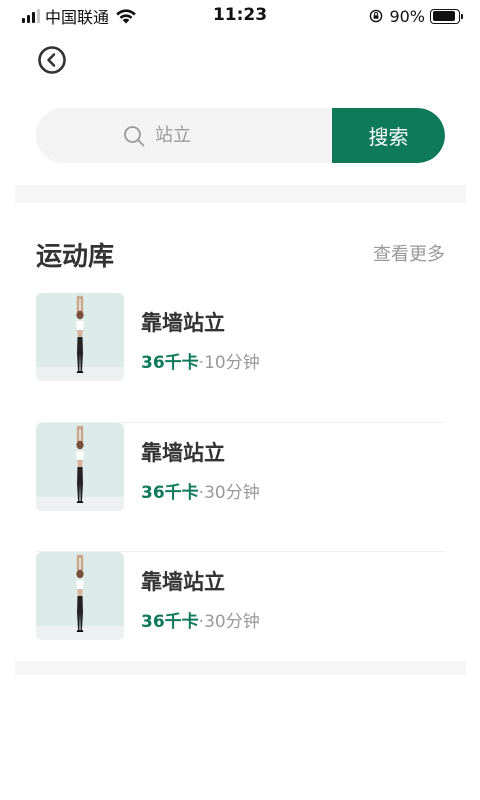 This screenshot has height=800, width=480. I want to click on status-bar: 中国联通 11:23 90%, so click(240, 17).